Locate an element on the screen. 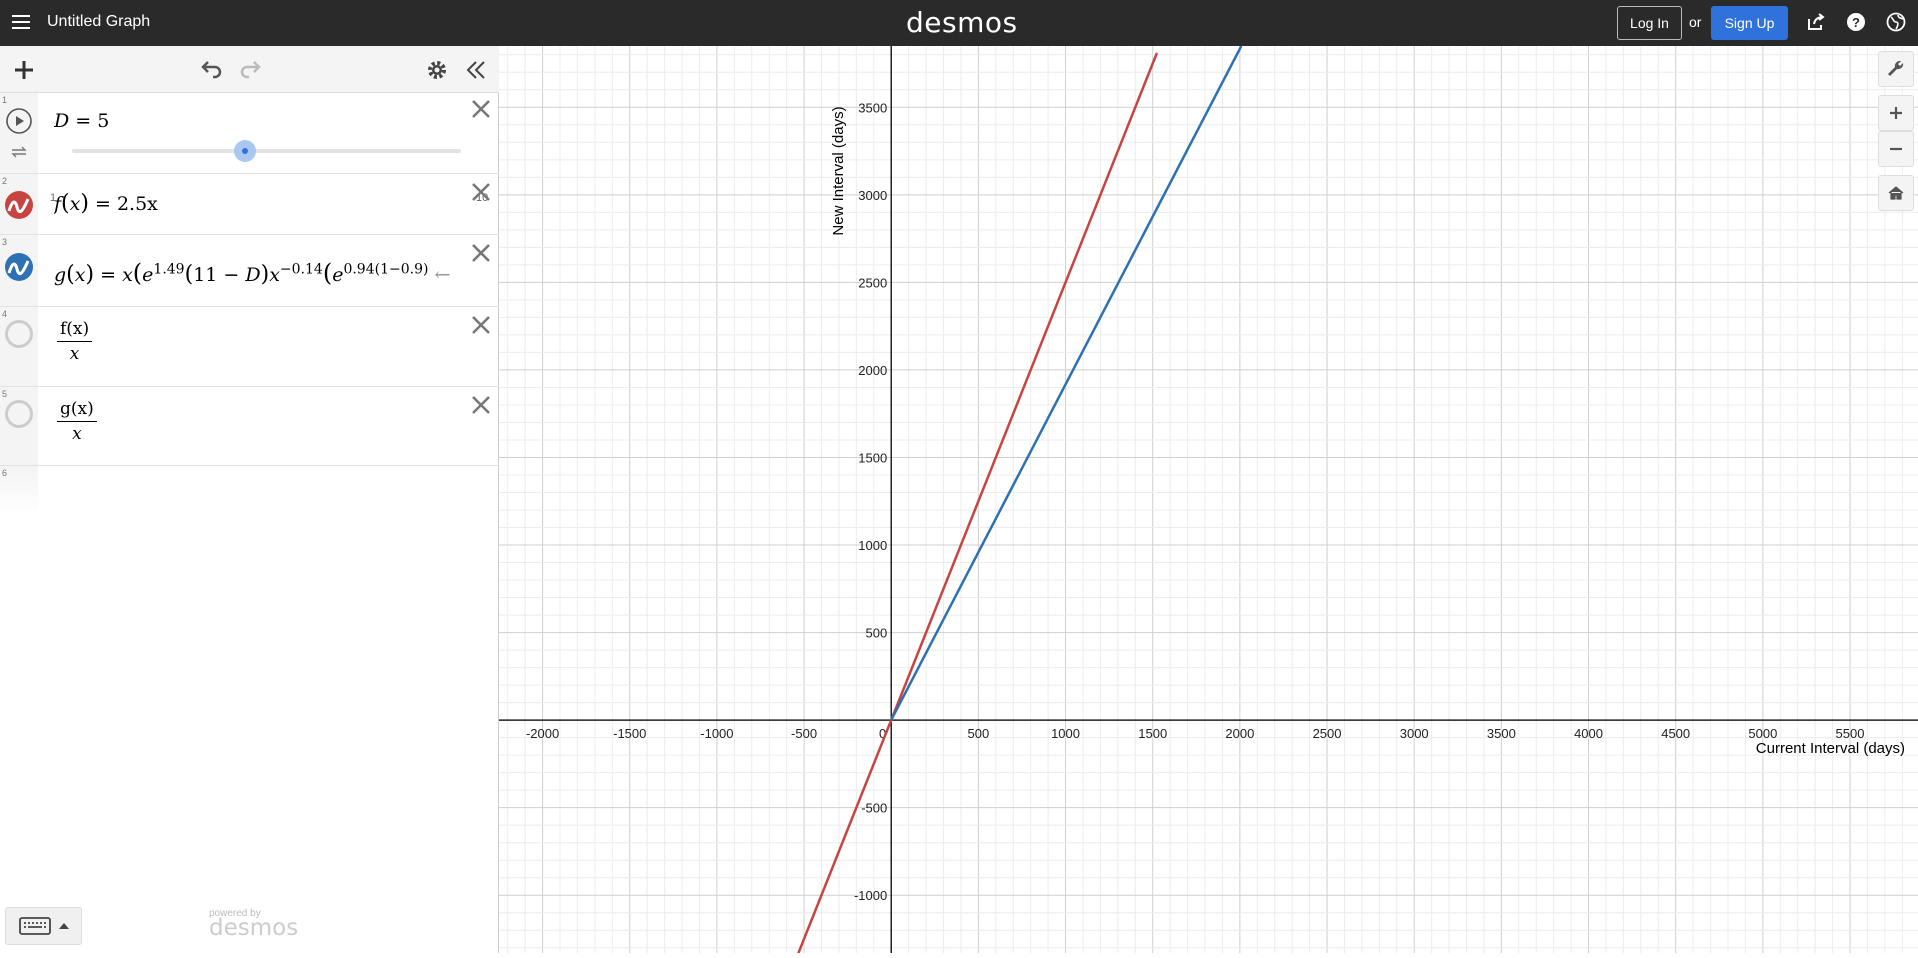 The image size is (1918, 958). expression-row-f-over-x: 4 f(x) x is located at coordinates (249, 347).